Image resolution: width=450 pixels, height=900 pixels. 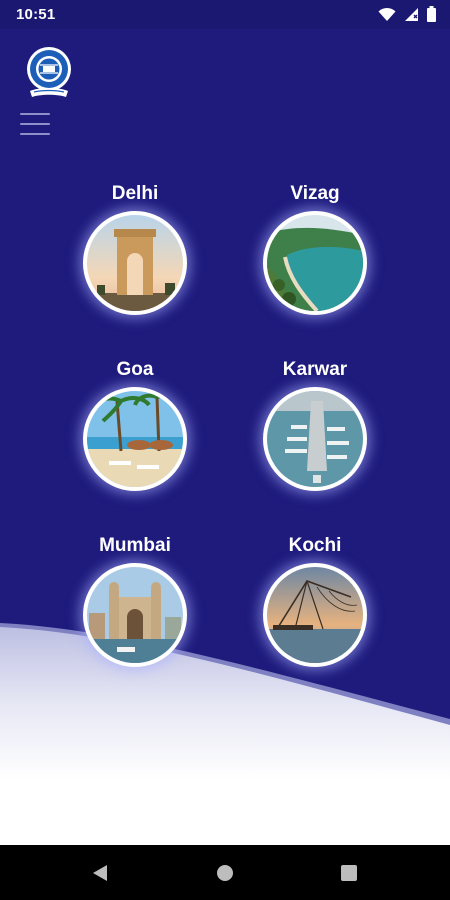 I want to click on wifi-icon, so click(x=387, y=14).